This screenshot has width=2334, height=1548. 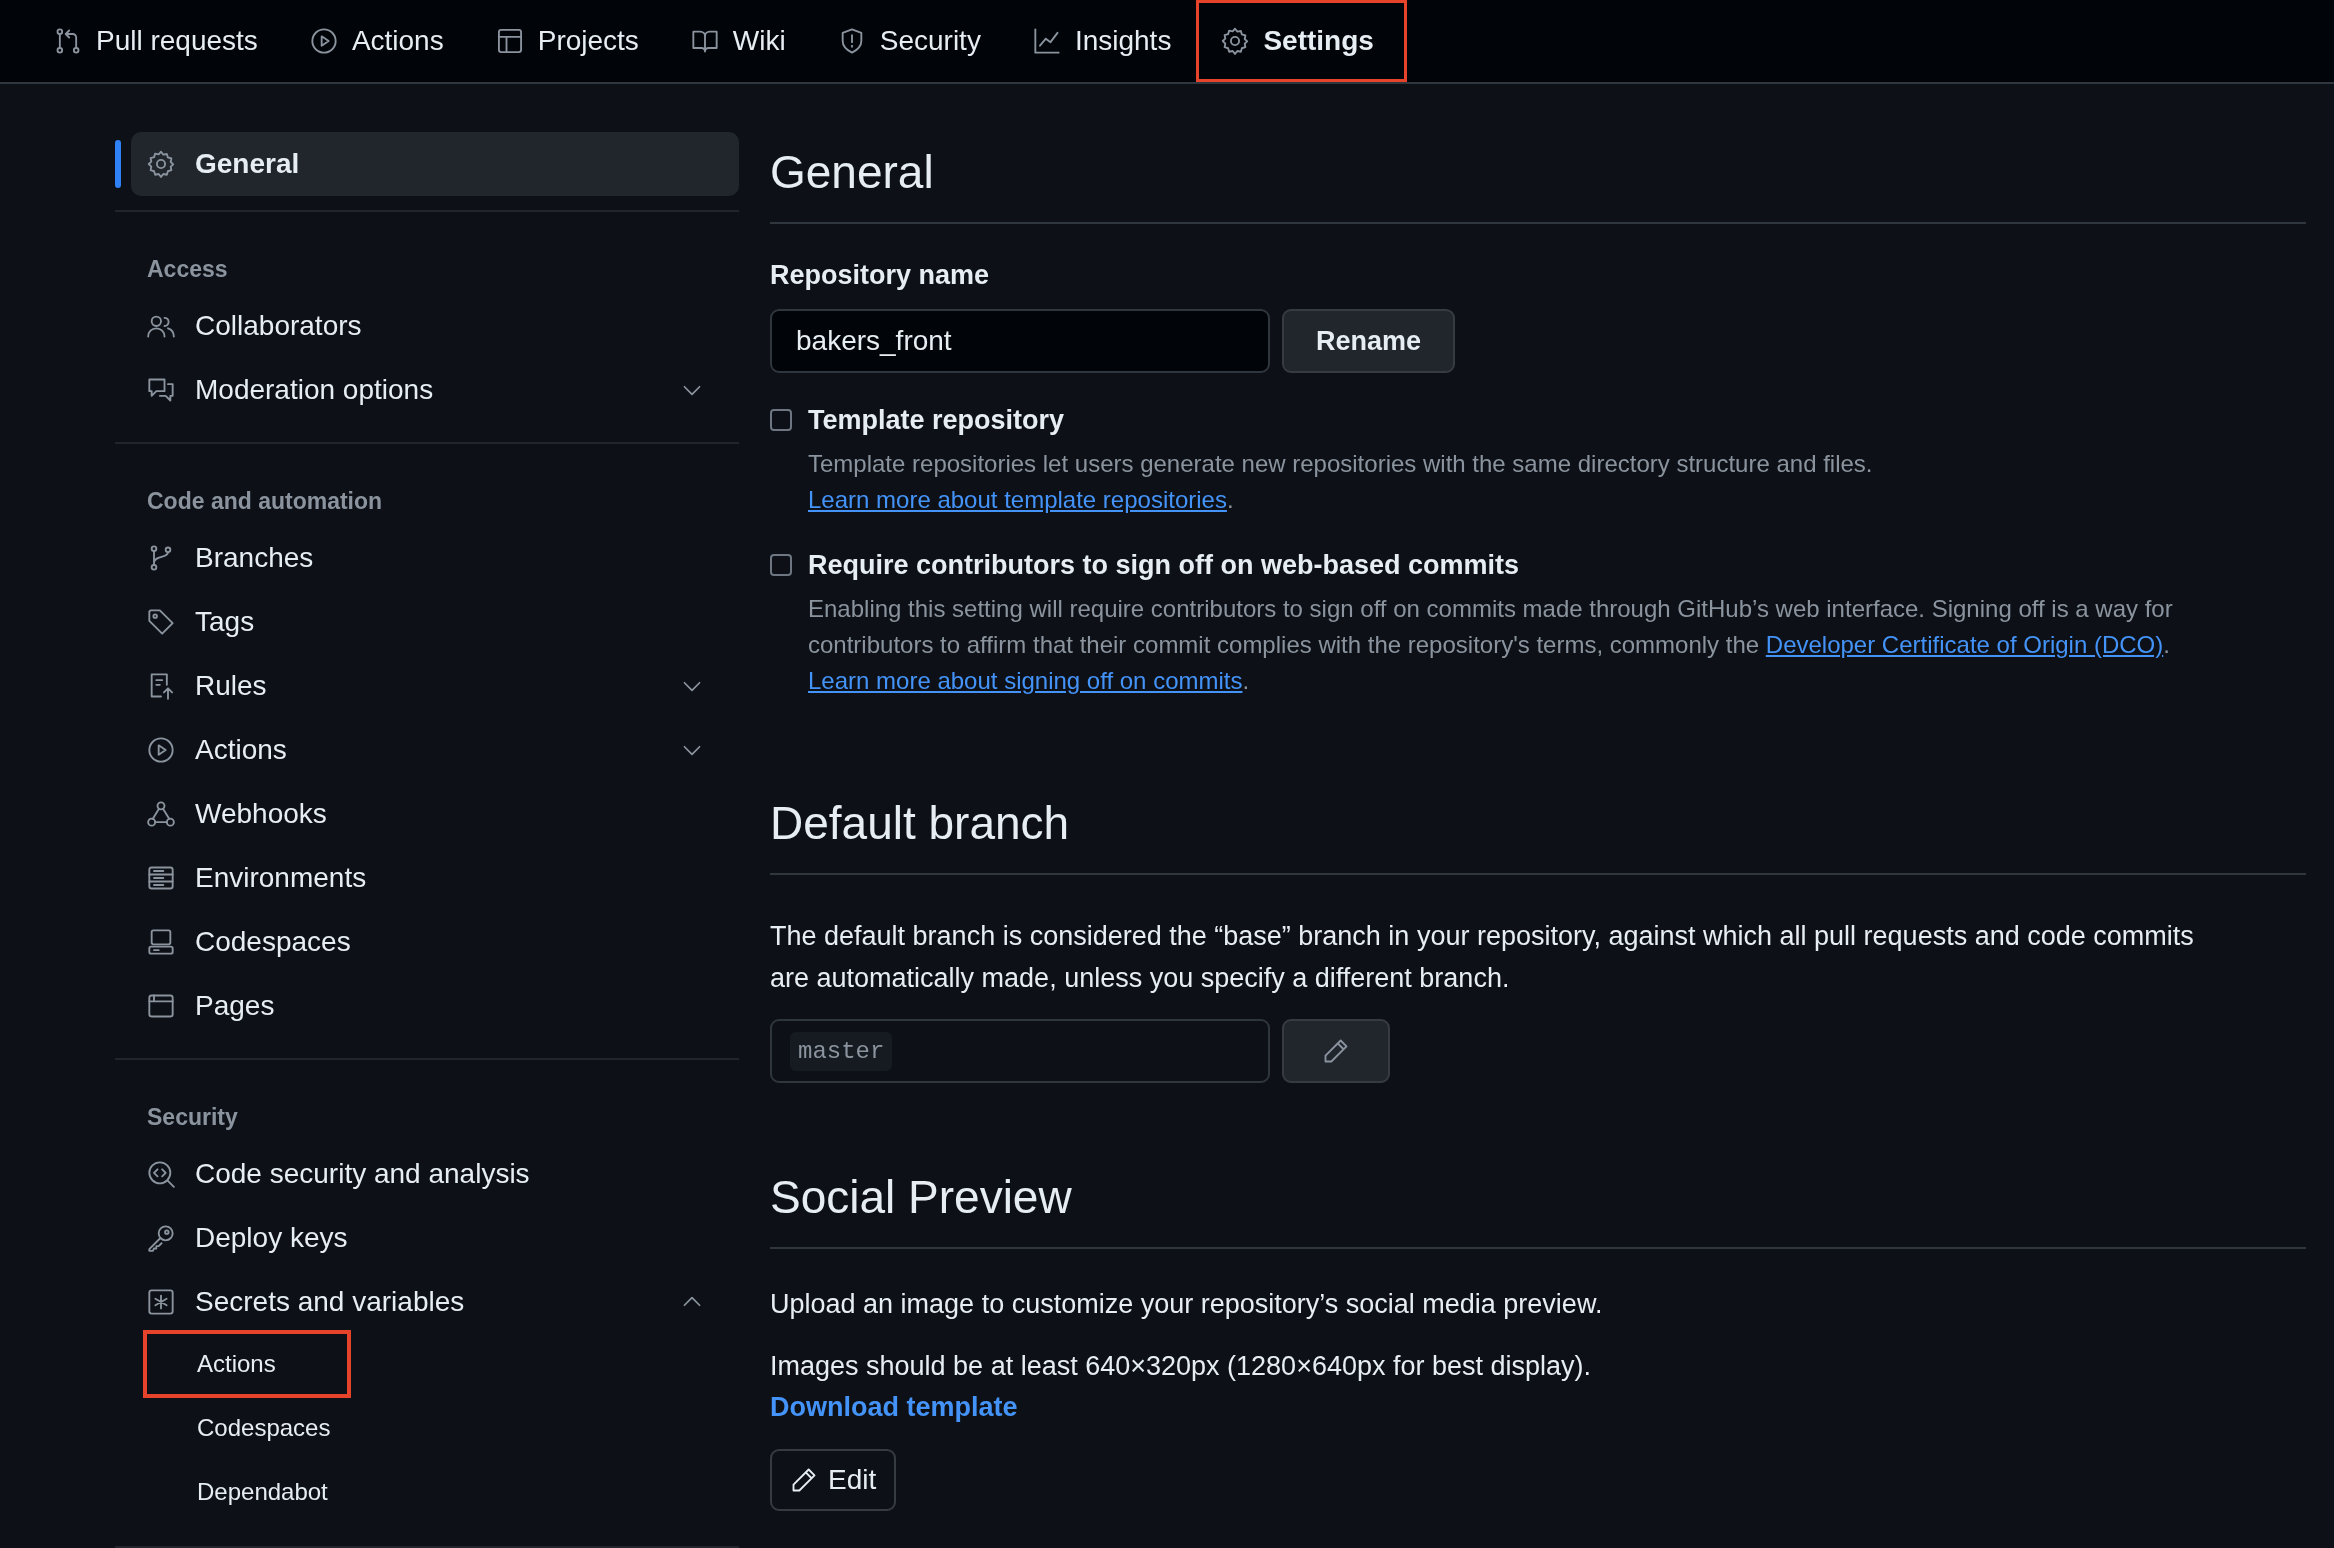 I want to click on browser-icon, so click(x=161, y=1006).